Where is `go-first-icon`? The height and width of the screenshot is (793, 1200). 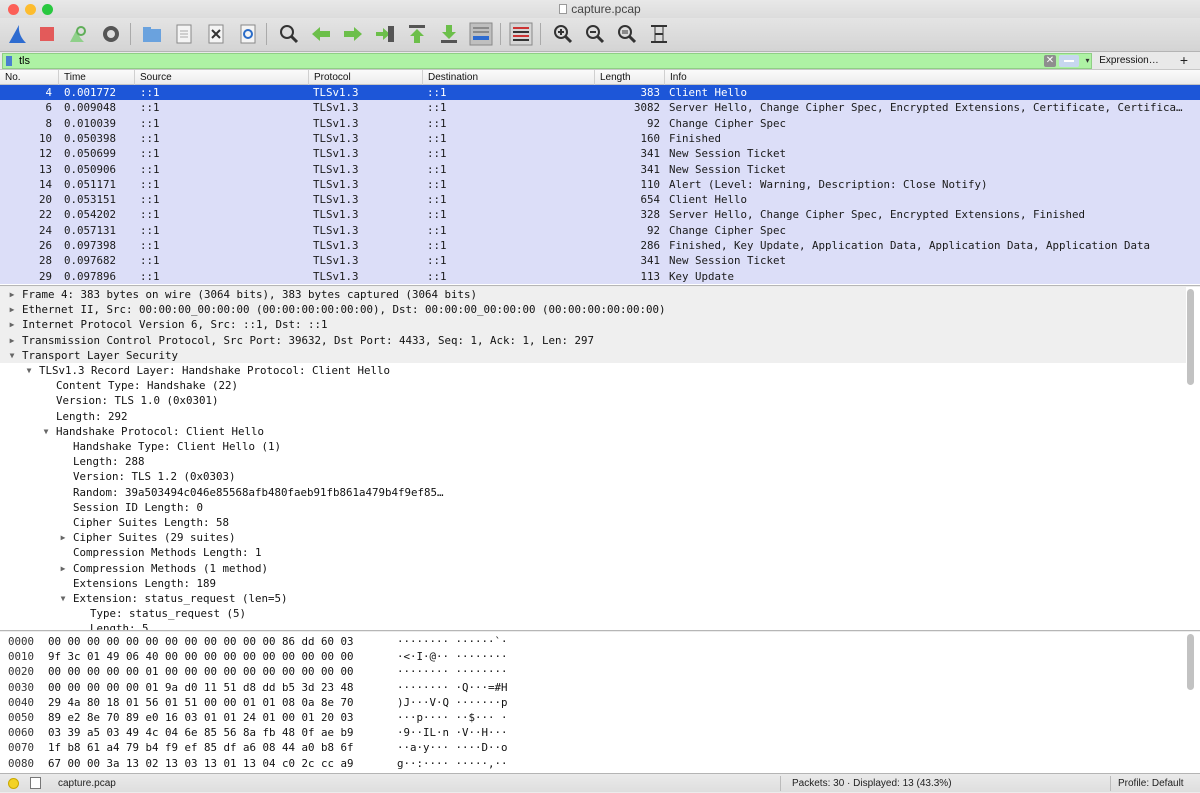
go-first-icon is located at coordinates (417, 34).